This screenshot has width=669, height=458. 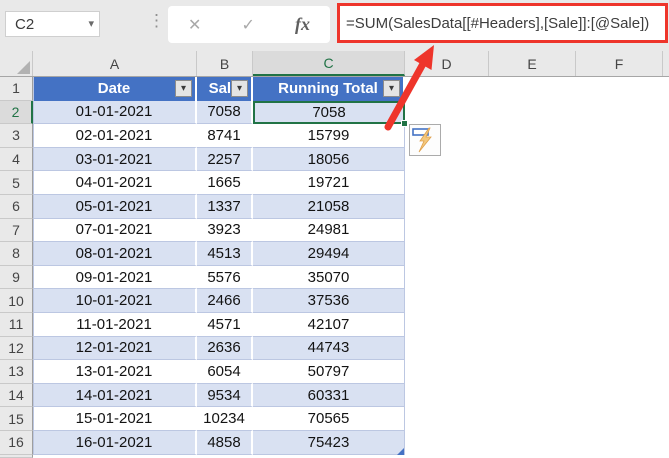 What do you see at coordinates (16, 89) in the screenshot?
I see `row-header-1: 1` at bounding box center [16, 89].